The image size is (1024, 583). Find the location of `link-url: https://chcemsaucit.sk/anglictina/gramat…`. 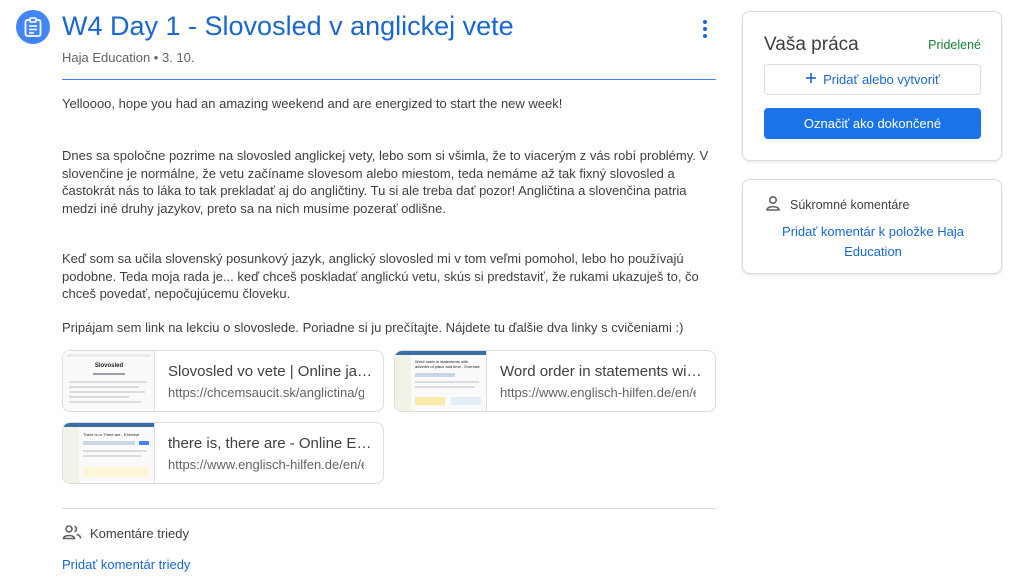

link-url: https://chcemsaucit.sk/anglictina/gramat… is located at coordinates (266, 392).